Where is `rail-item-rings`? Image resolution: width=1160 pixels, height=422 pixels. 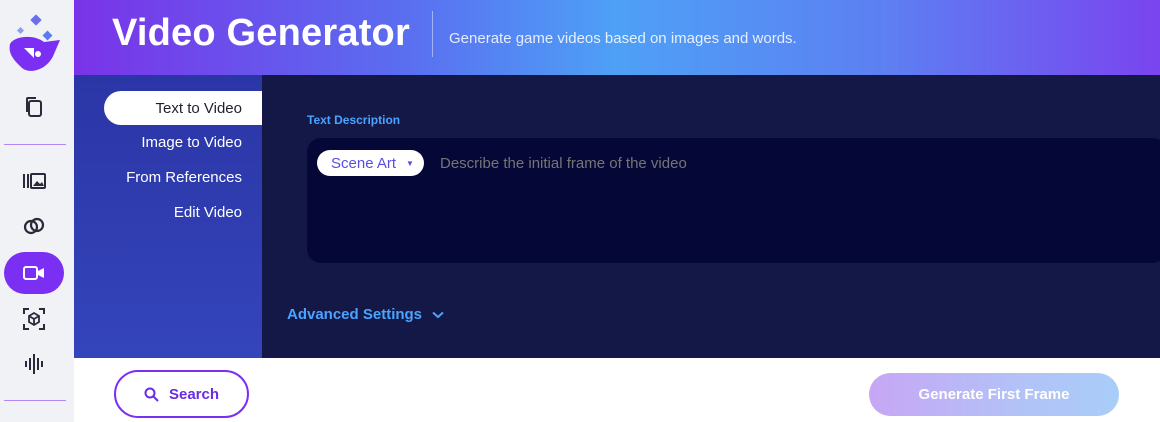 rail-item-rings is located at coordinates (34, 226).